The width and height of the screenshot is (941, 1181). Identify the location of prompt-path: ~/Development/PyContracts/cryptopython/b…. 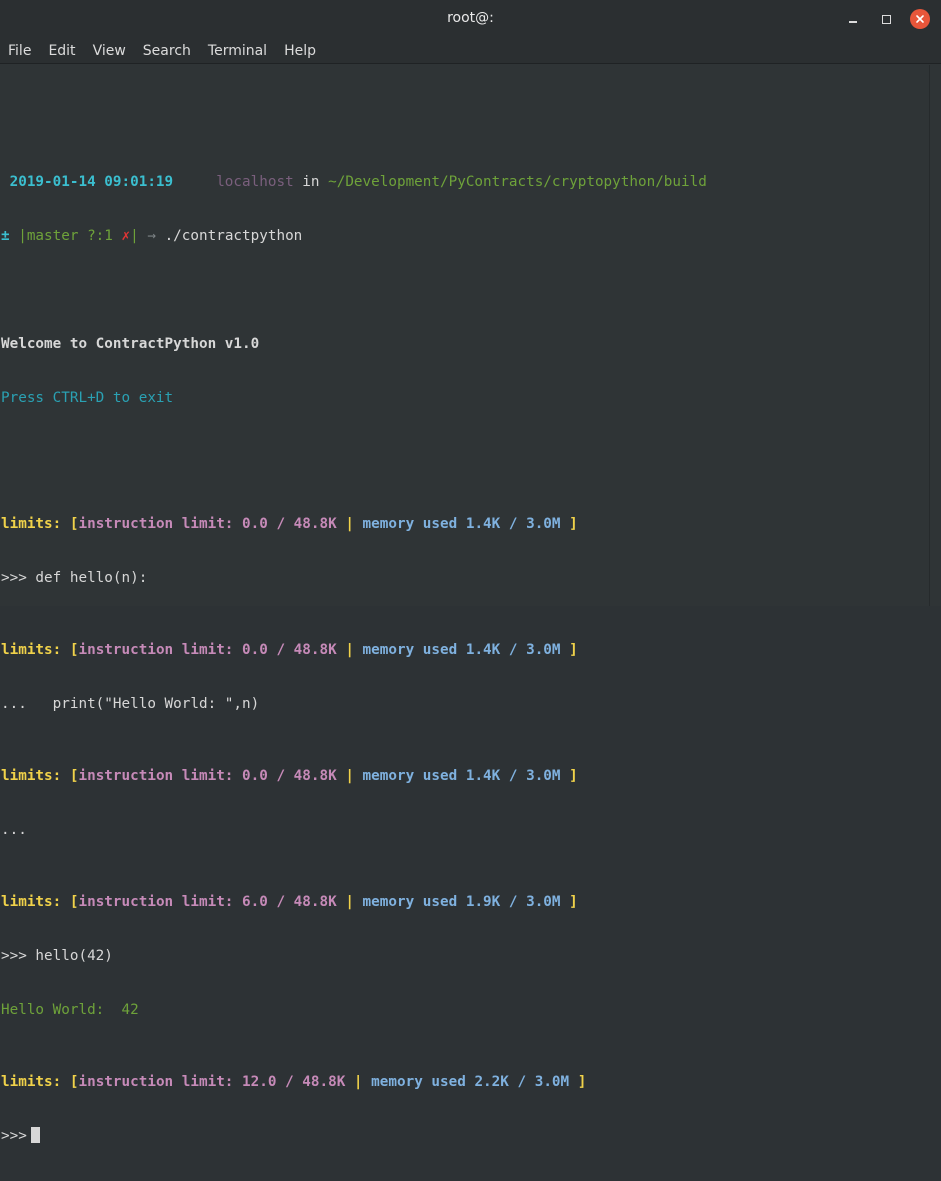
(517, 182).